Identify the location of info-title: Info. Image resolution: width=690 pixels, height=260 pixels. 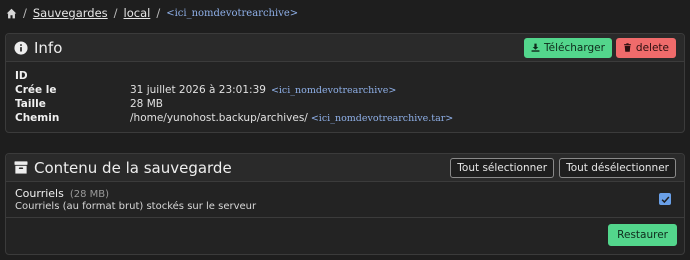
(38, 48).